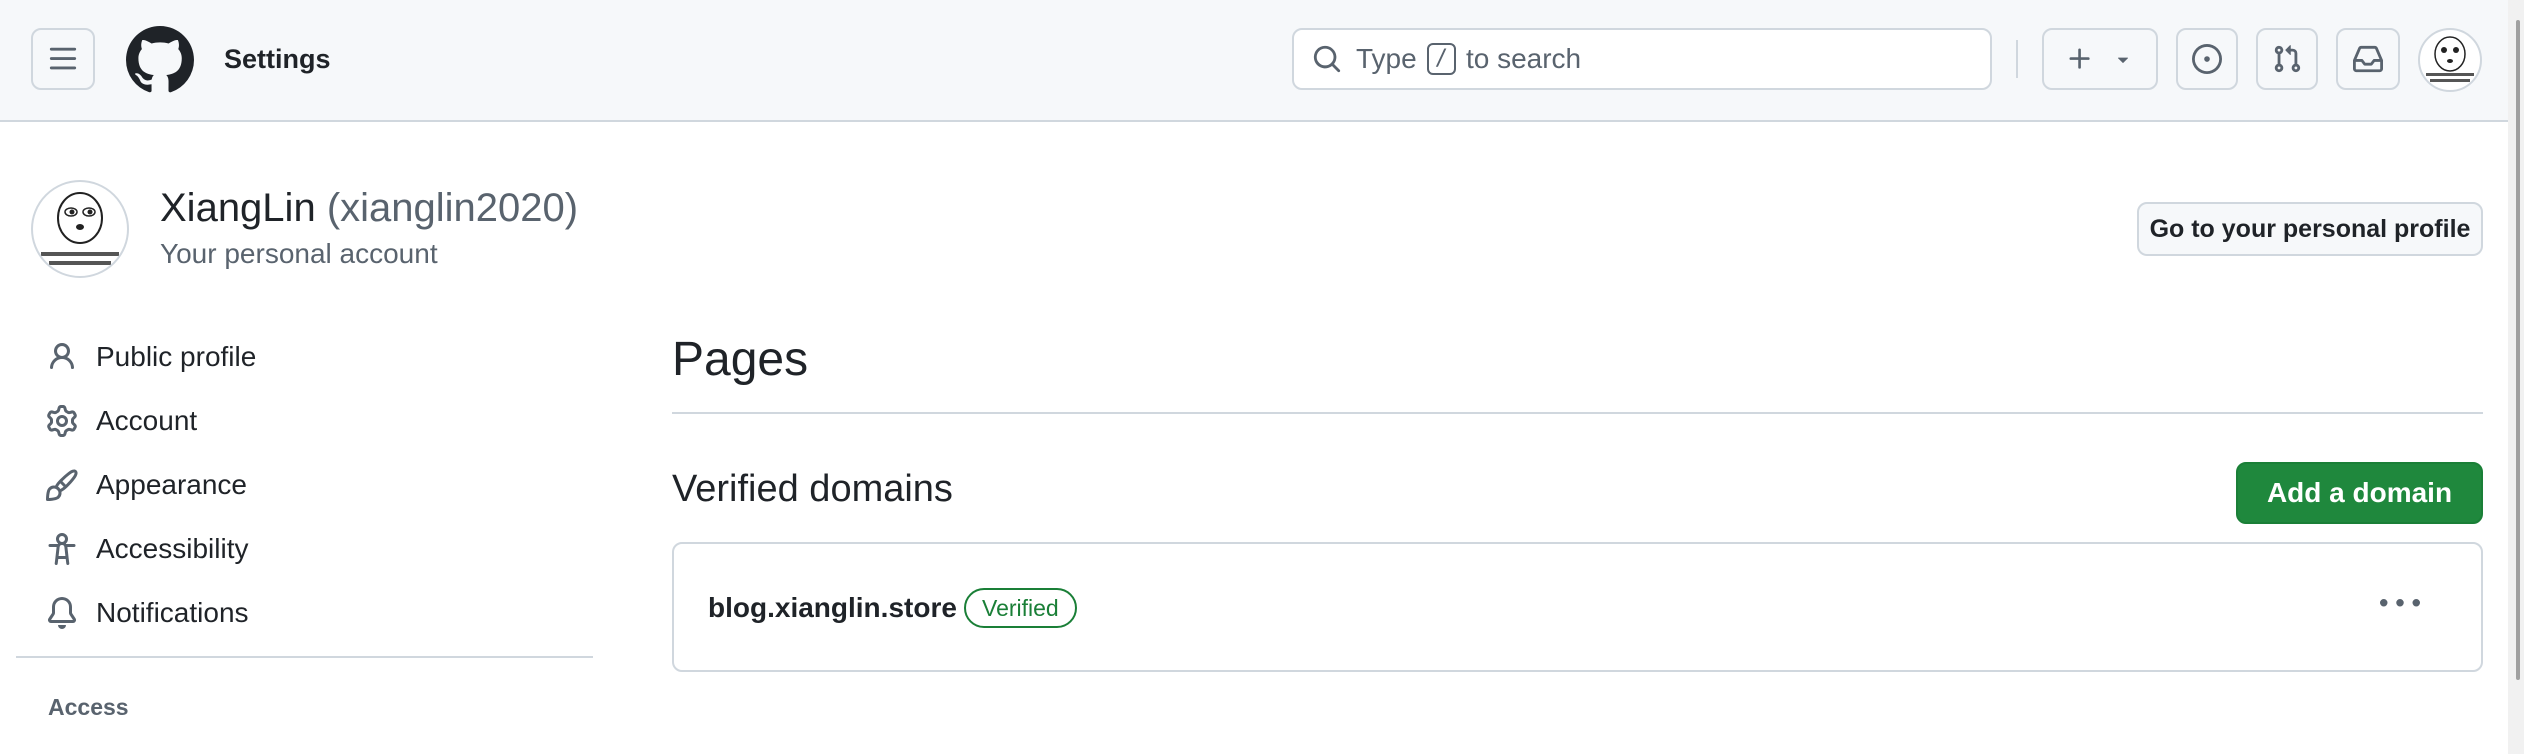 This screenshot has height=754, width=2524. I want to click on sidebar-item-accessibility: Accessibility, so click(146, 549).